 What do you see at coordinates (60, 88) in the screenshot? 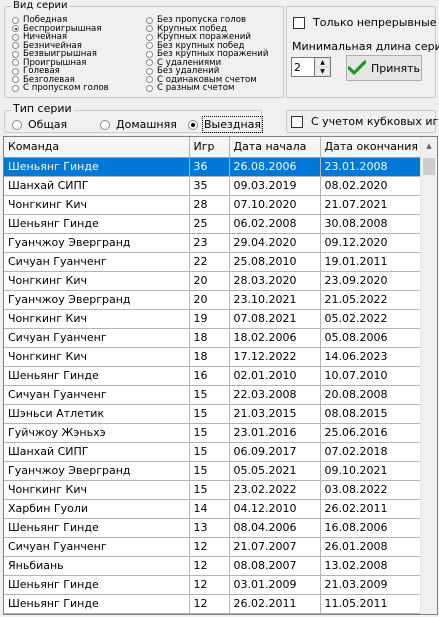
I see `series-kind-option: С пропуском голов` at bounding box center [60, 88].